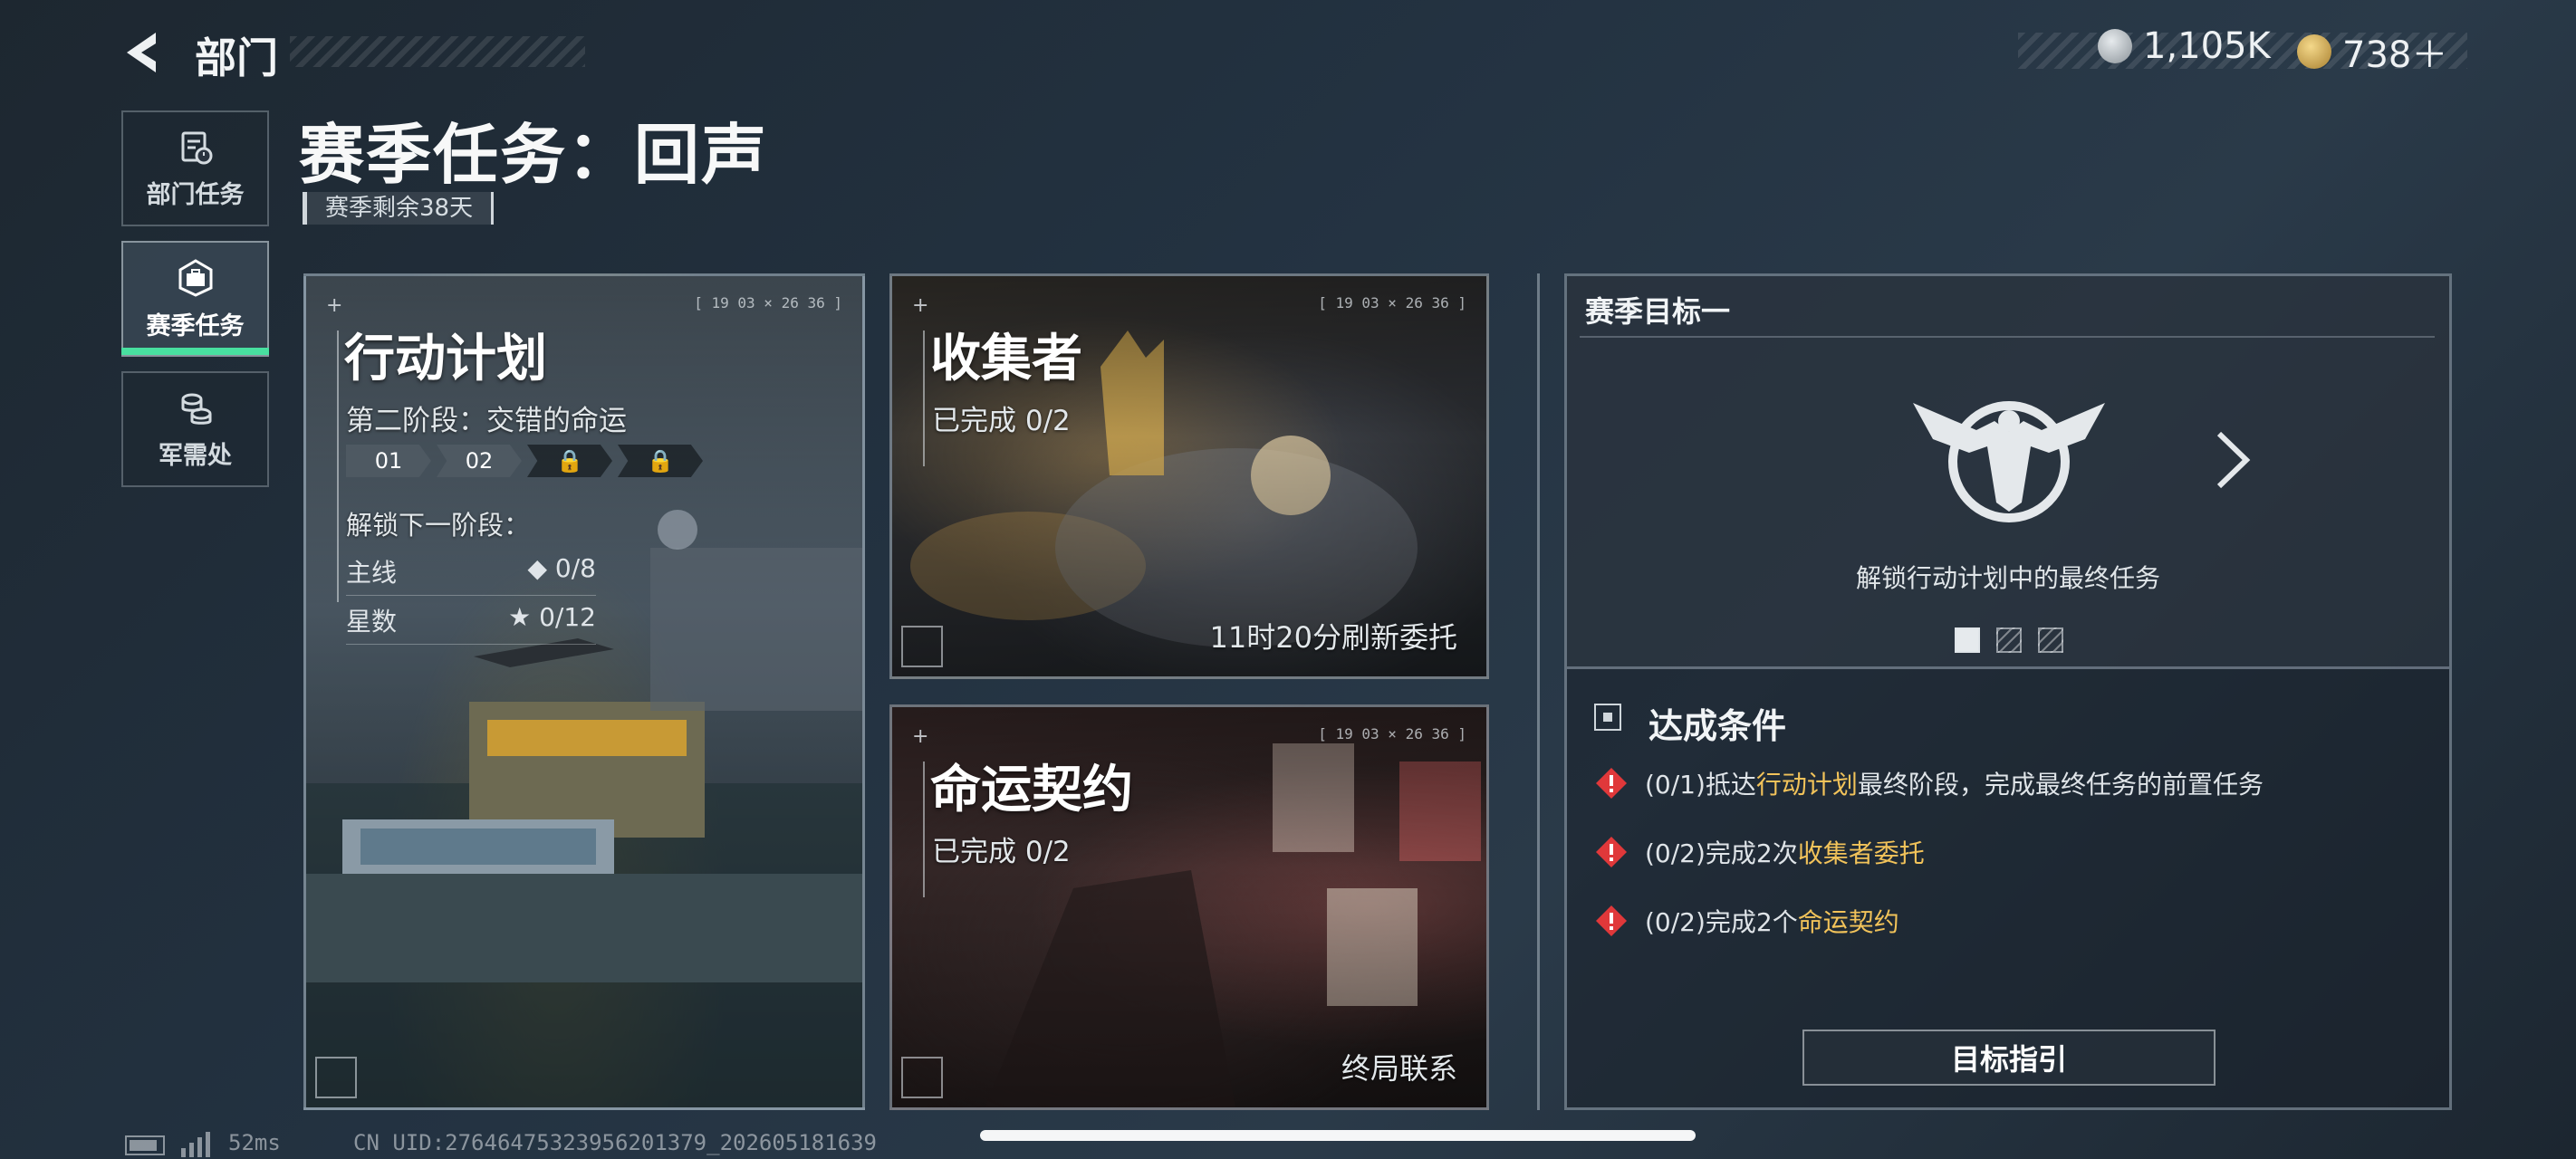 Image resolution: width=2576 pixels, height=1159 pixels. What do you see at coordinates (195, 299) in the screenshot?
I see `sidebar-item-season-tasks: 赛季任务` at bounding box center [195, 299].